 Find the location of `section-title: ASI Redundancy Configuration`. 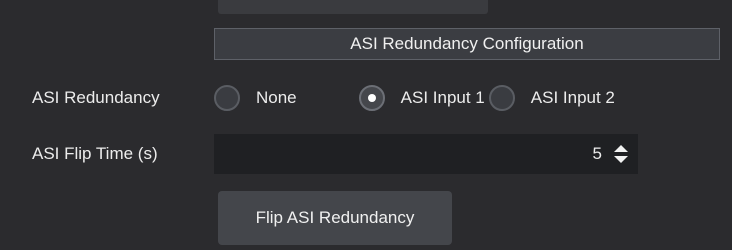

section-title: ASI Redundancy Configuration is located at coordinates (467, 43).